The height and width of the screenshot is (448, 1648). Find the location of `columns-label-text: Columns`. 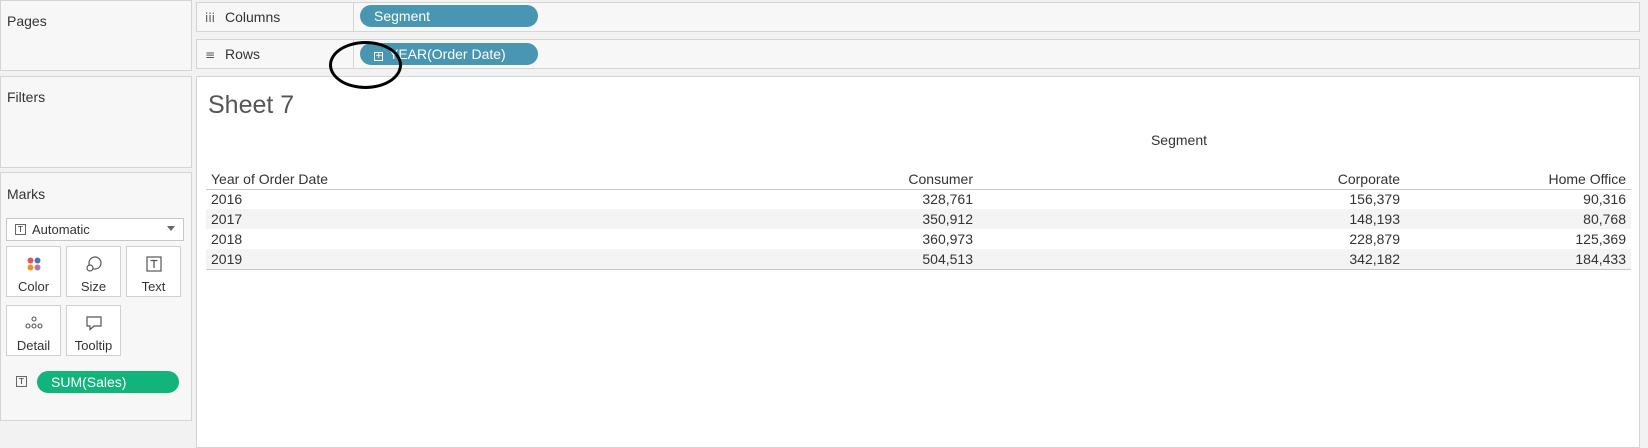

columns-label-text: Columns is located at coordinates (253, 17).